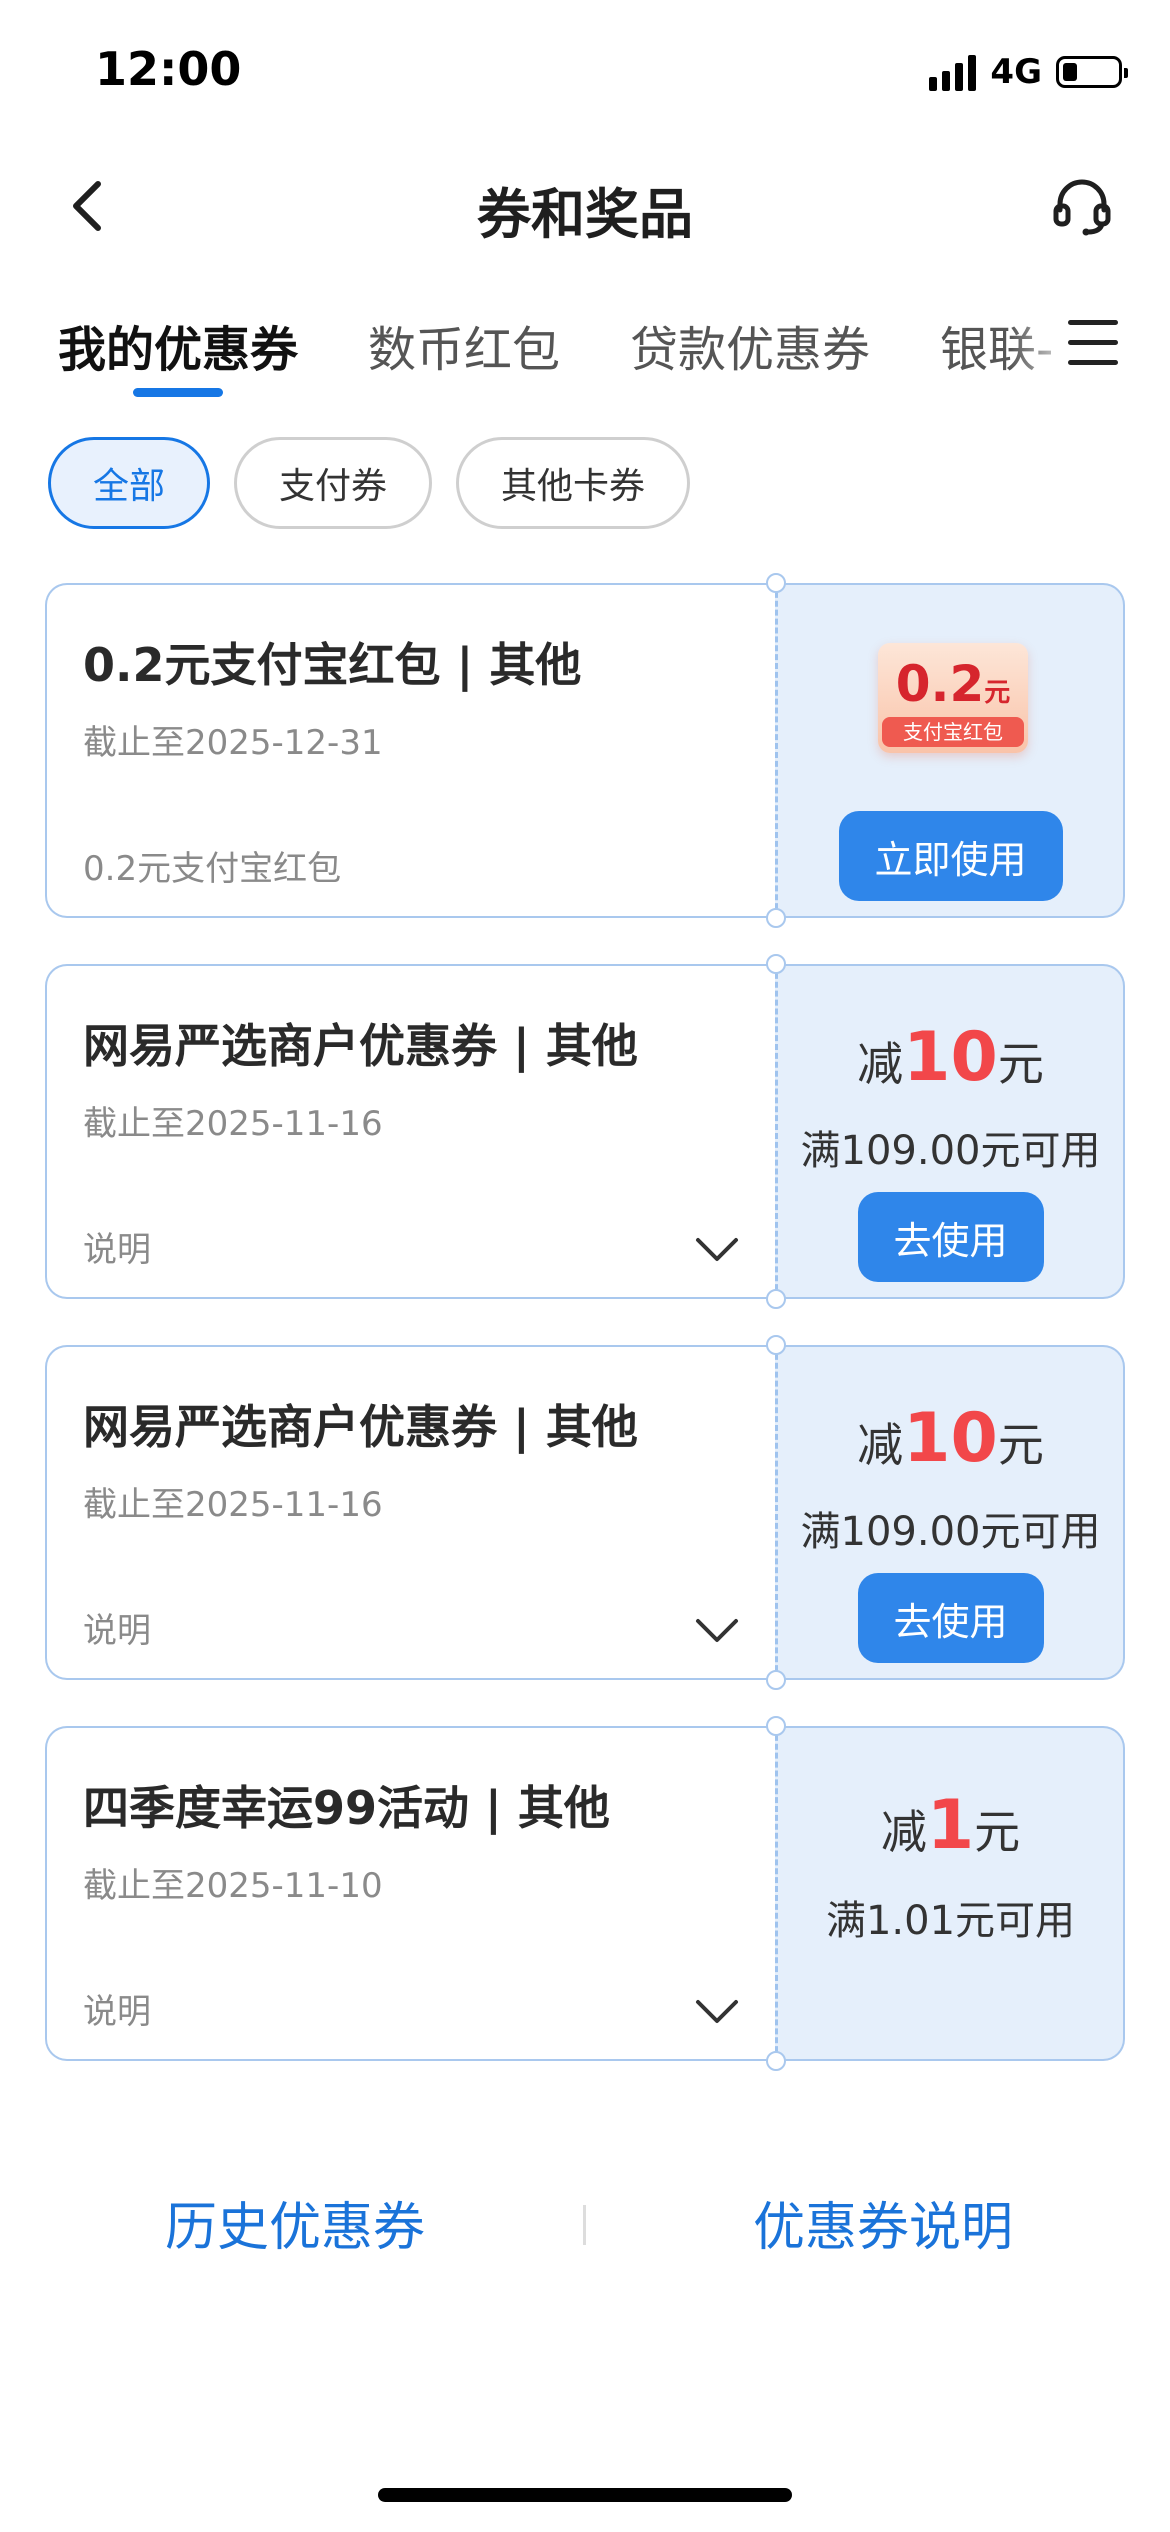 The width and height of the screenshot is (1170, 2532). Describe the element at coordinates (950, 856) in the screenshot. I see `use-now-button: 立即使用` at that location.